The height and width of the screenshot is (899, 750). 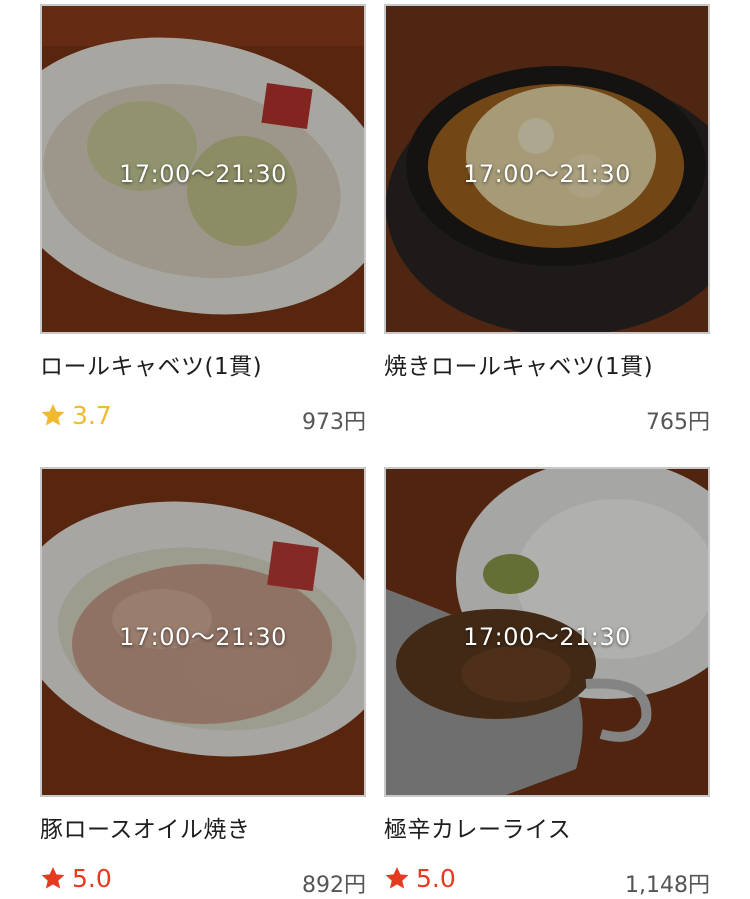 What do you see at coordinates (92, 415) in the screenshot?
I see `rating-value: 3.7` at bounding box center [92, 415].